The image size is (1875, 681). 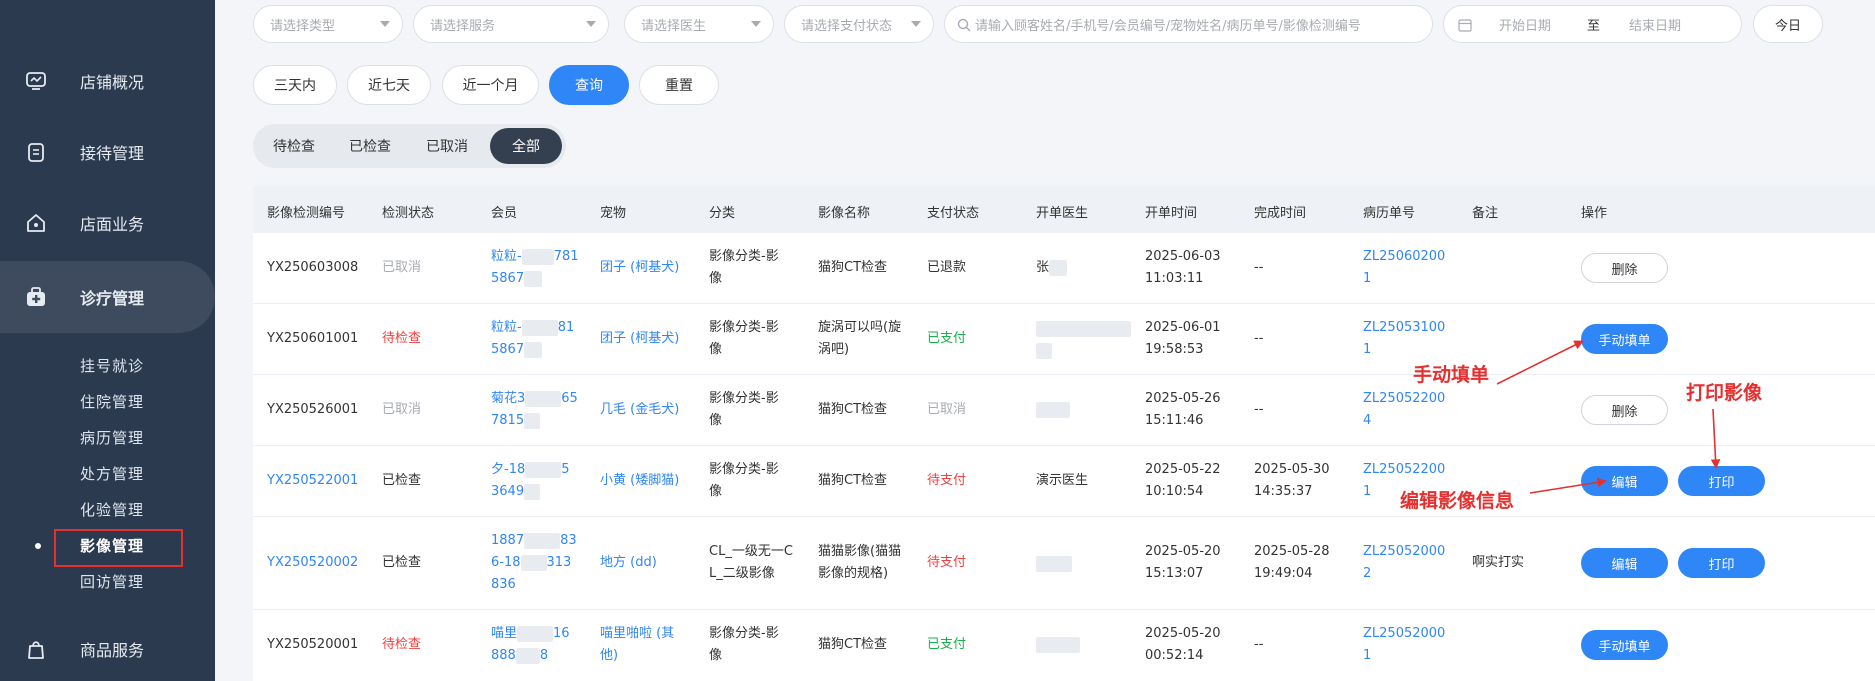 I want to click on member-id-tail: 313, so click(x=559, y=562).